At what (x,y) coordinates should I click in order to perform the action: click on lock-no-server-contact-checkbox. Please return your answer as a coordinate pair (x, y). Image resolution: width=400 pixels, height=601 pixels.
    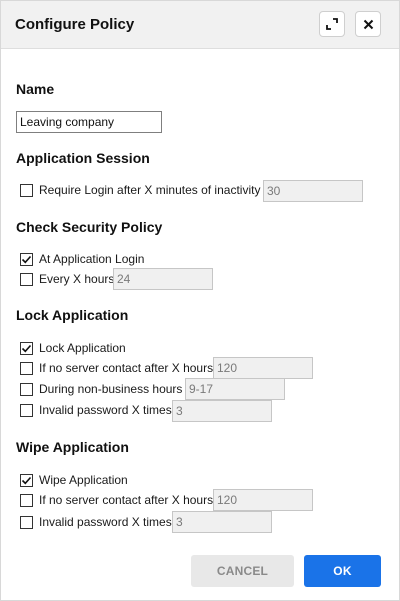
    Looking at the image, I should click on (26, 368).